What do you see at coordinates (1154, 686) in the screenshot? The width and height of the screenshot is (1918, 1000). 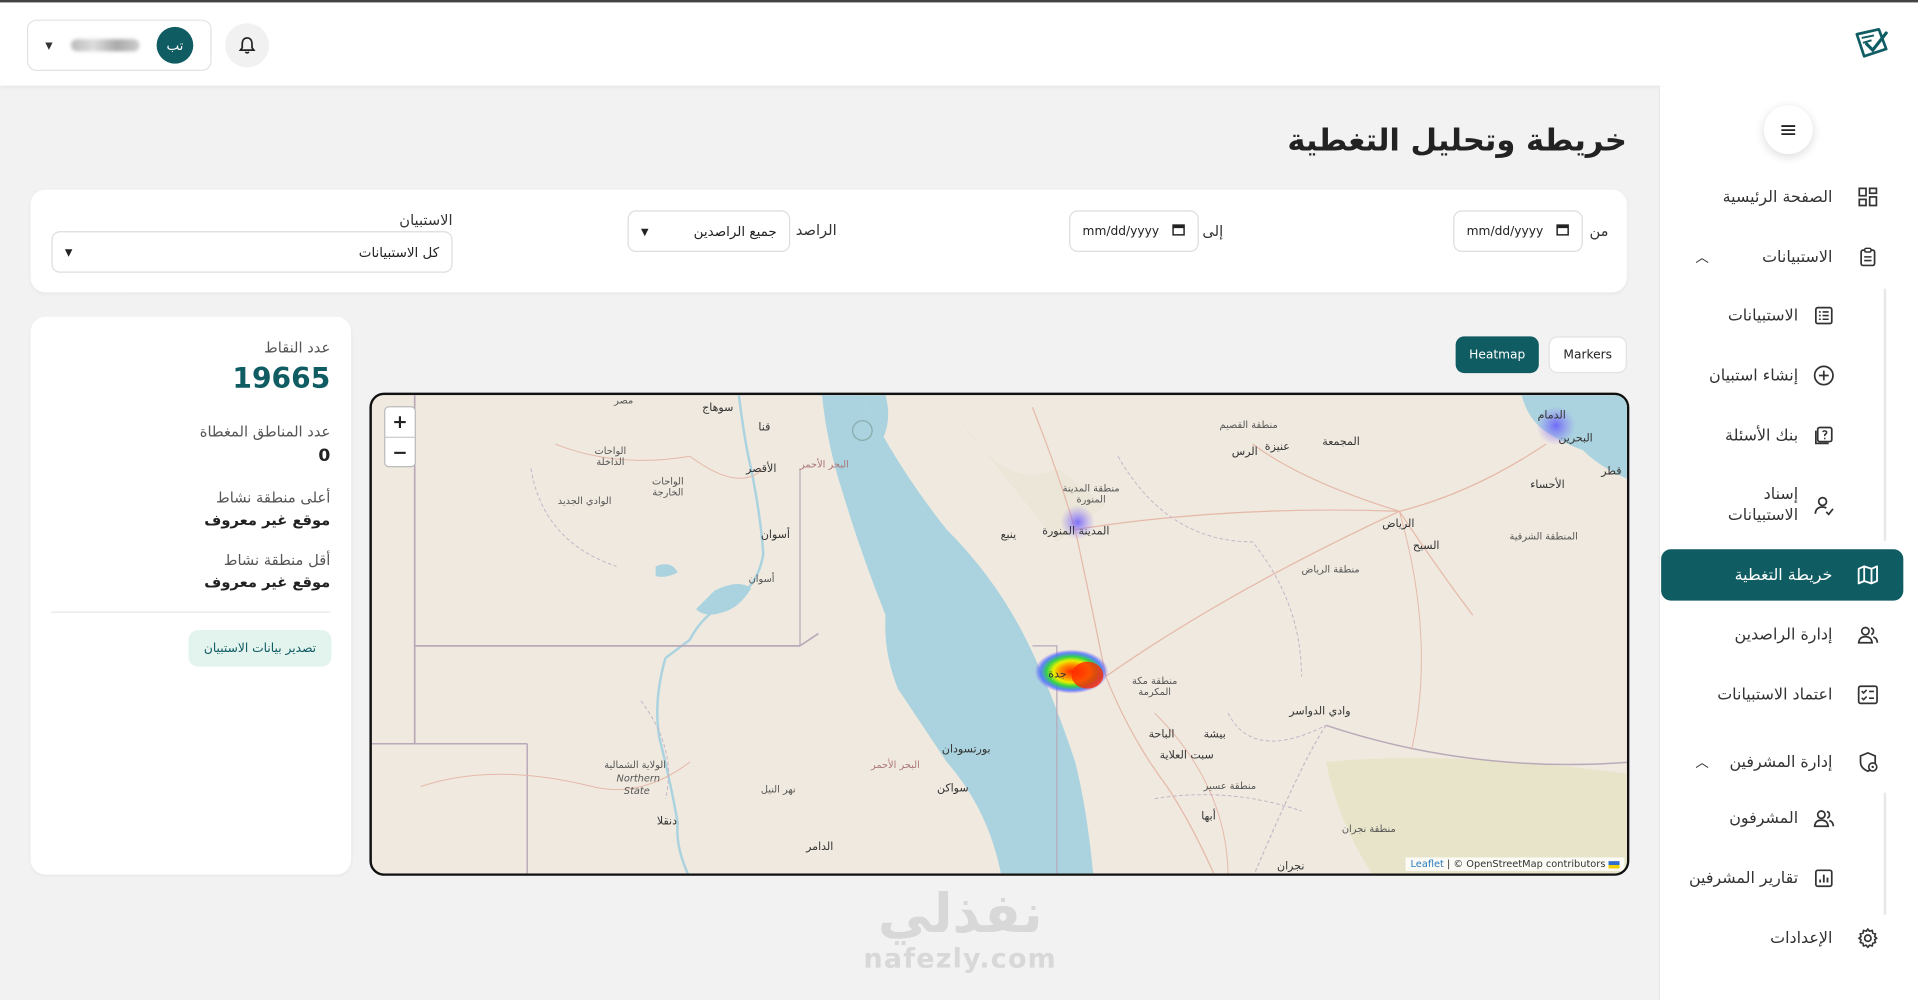 I see `map-label: منطقة مكة المكرمة` at bounding box center [1154, 686].